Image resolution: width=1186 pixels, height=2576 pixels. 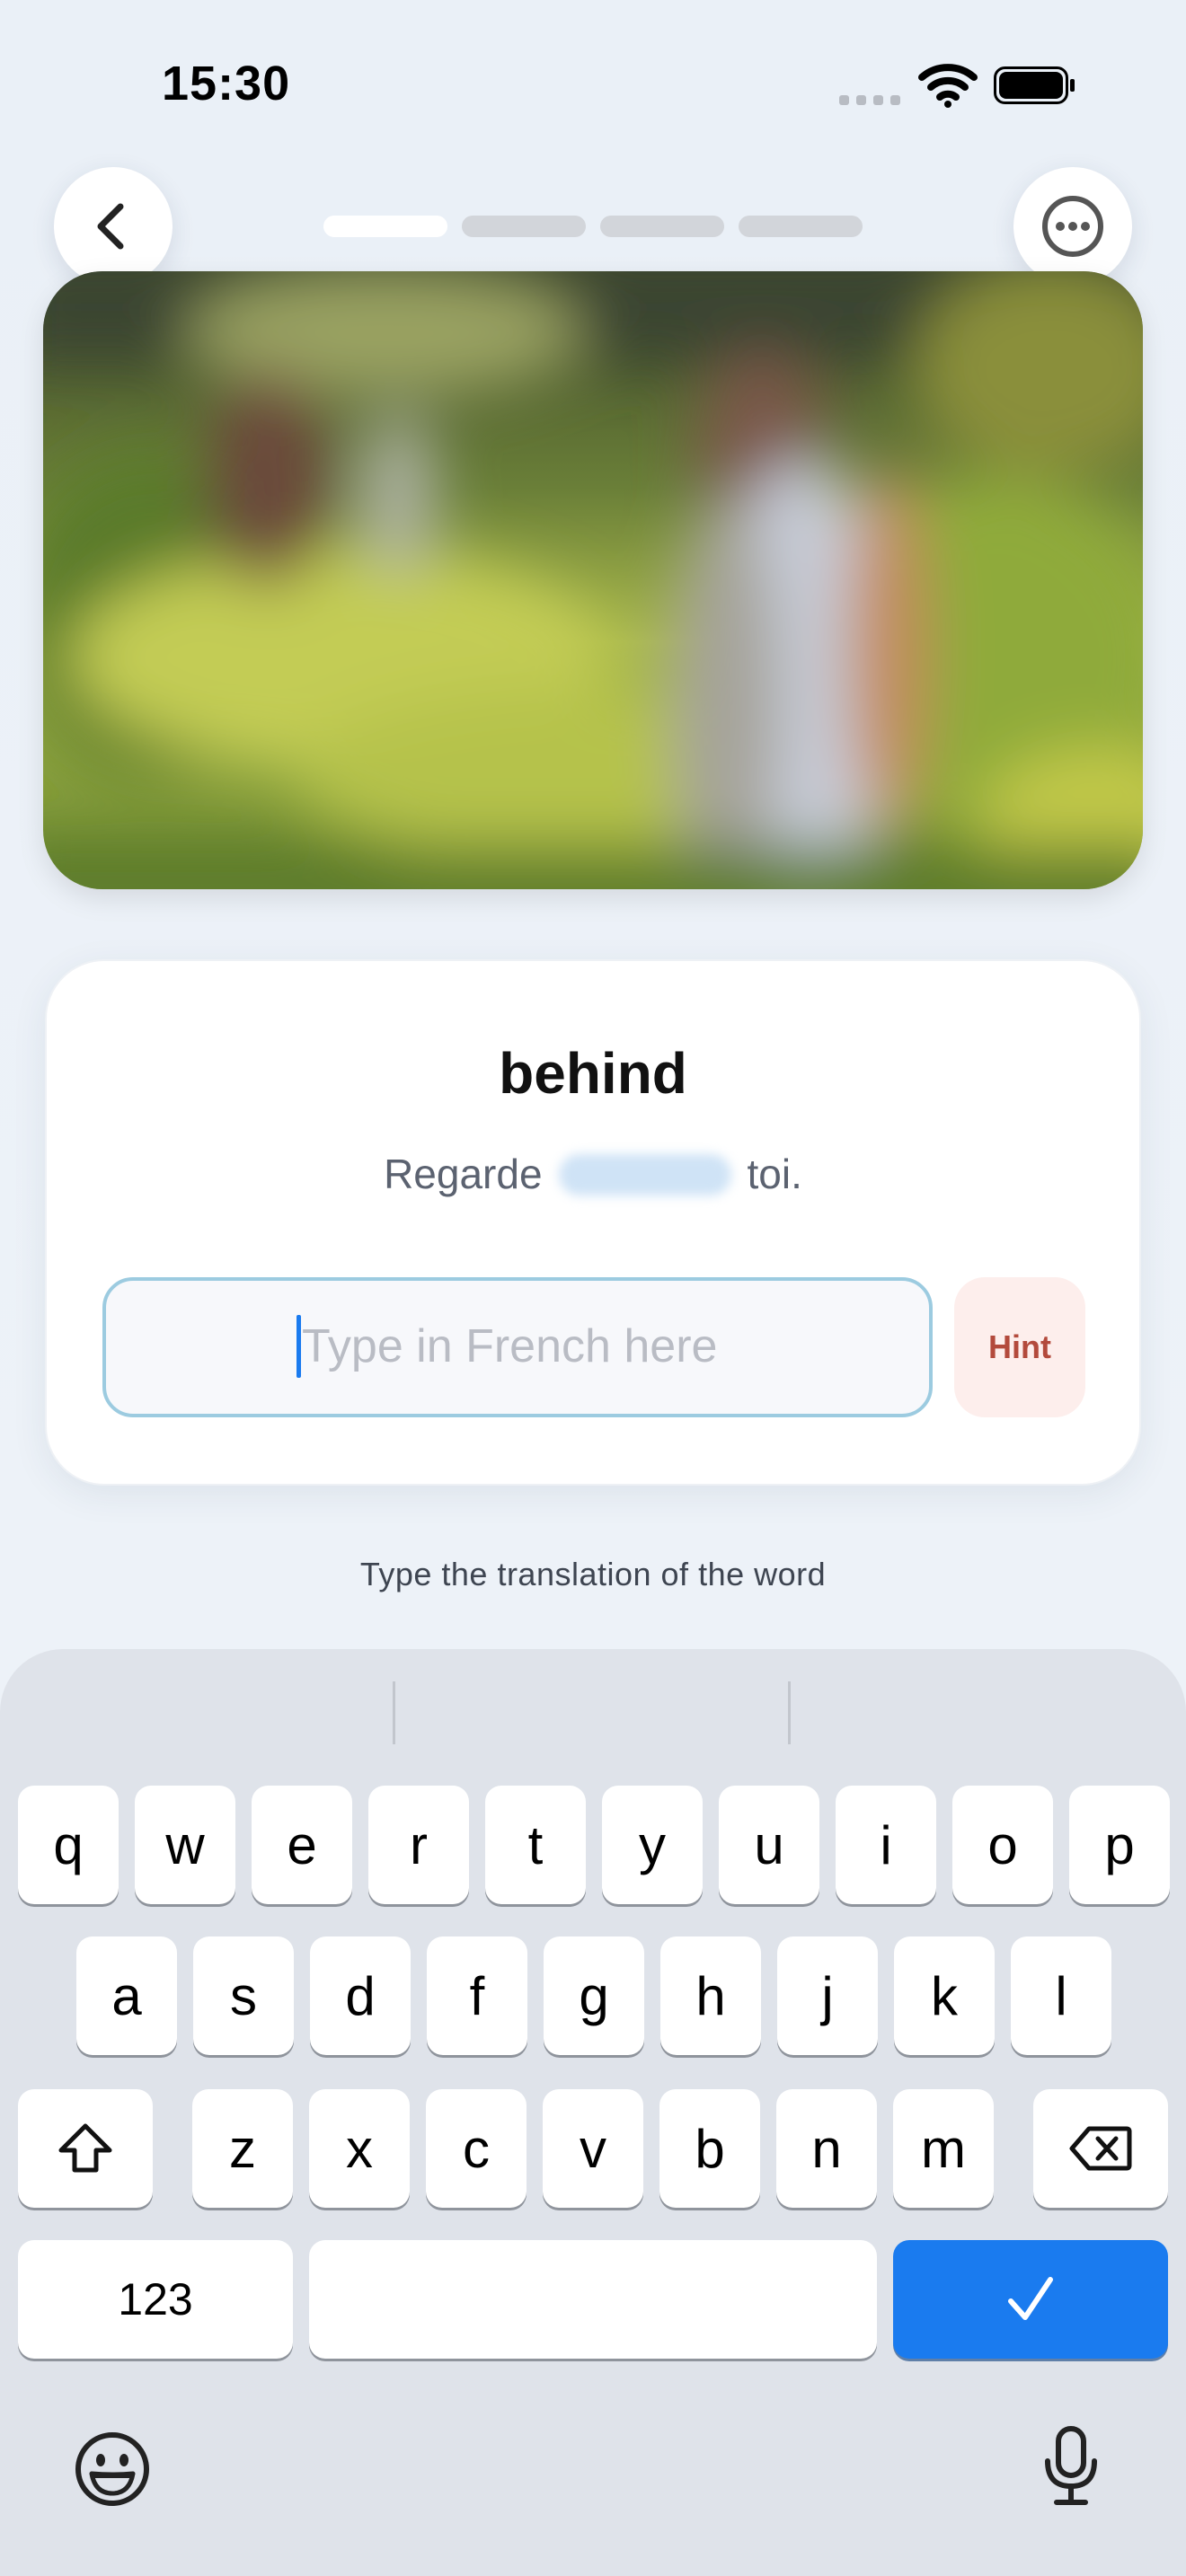 What do you see at coordinates (155, 2299) in the screenshot?
I see `numbers-key: 123` at bounding box center [155, 2299].